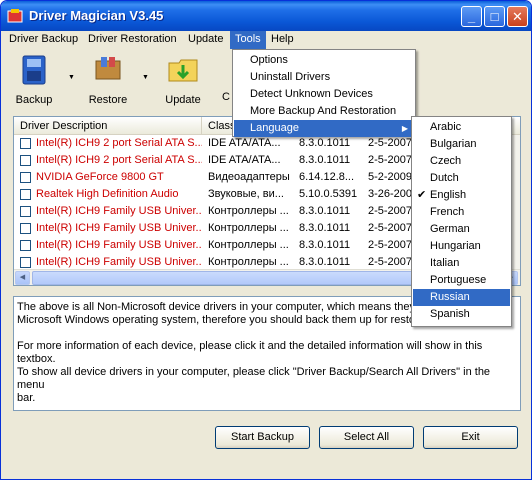 The image size is (532, 480). I want to click on language-item-bulgarian: Bulgarian, so click(461, 144).